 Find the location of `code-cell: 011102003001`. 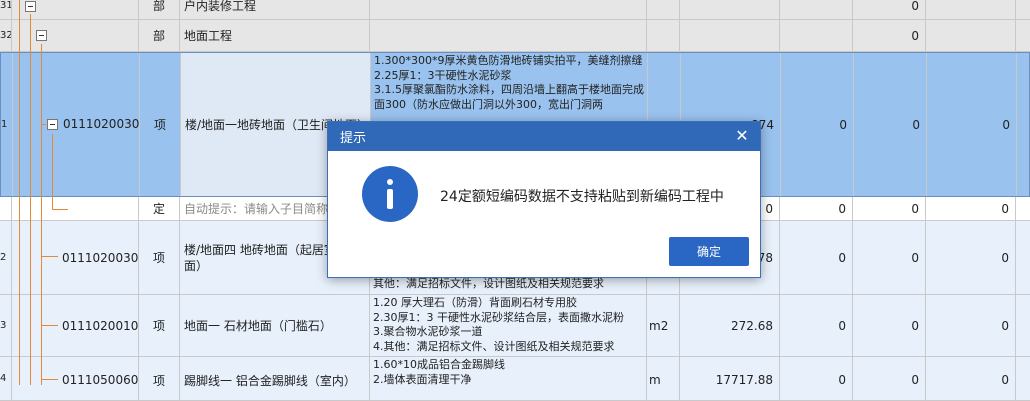

code-cell: 011102003001 is located at coordinates (76, 124).